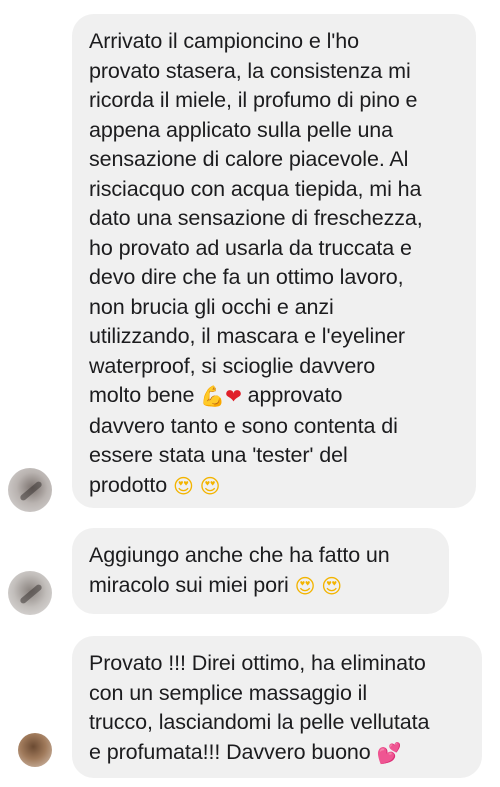  Describe the element at coordinates (247, 336) in the screenshot. I see `message-line: utilizzando, il mascara e l'eyeliner` at that location.